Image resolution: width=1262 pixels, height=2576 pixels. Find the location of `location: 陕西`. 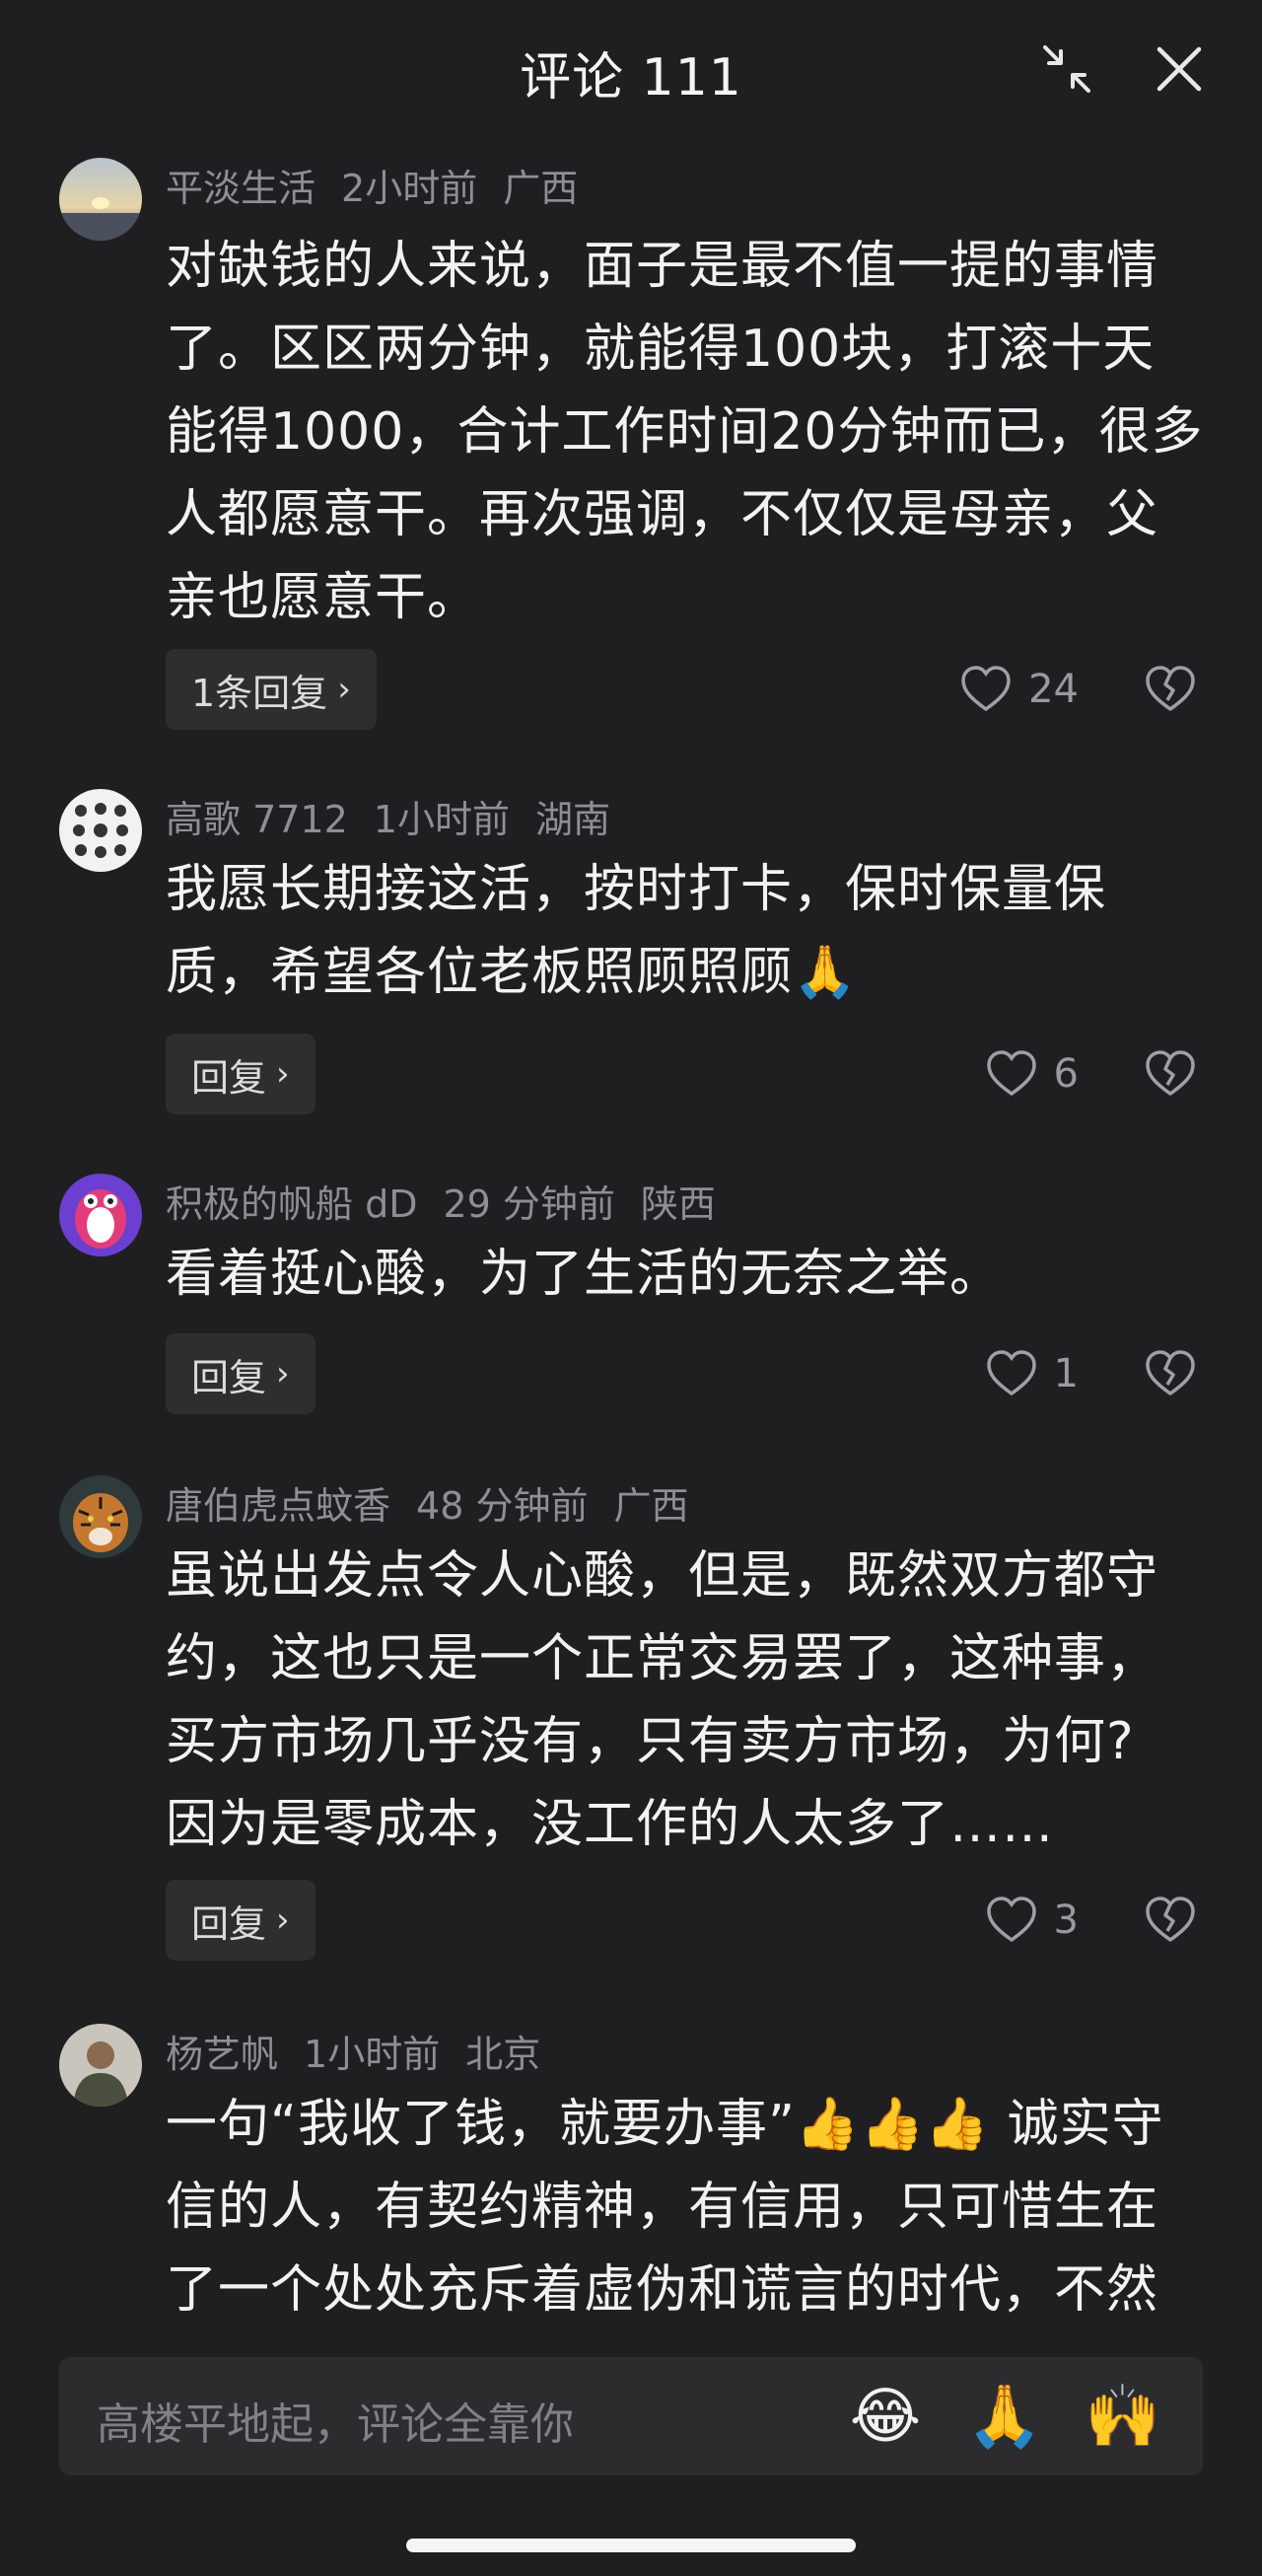

location: 陕西 is located at coordinates (678, 1204).